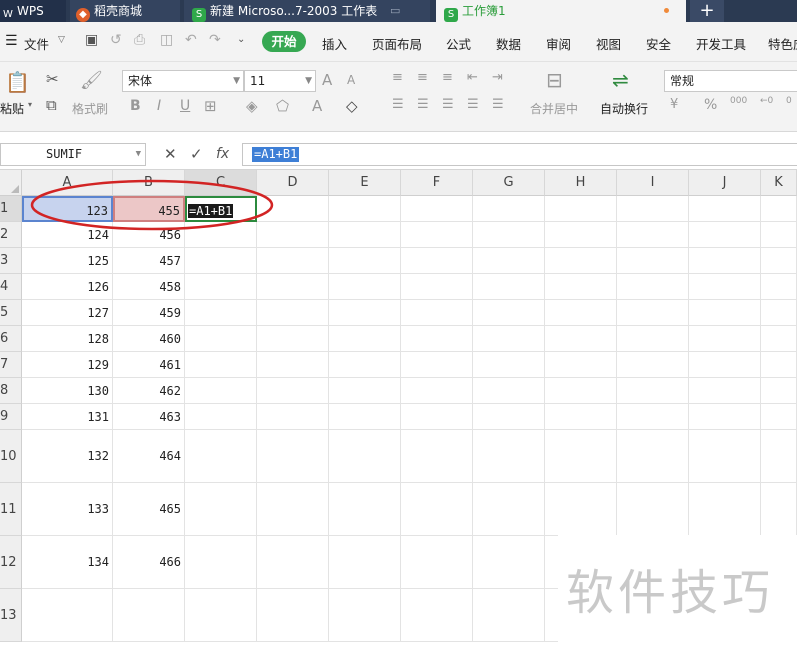 The width and height of the screenshot is (797, 647). Describe the element at coordinates (624, 108) in the screenshot. I see `wrap-text-button: 自动换行` at that location.